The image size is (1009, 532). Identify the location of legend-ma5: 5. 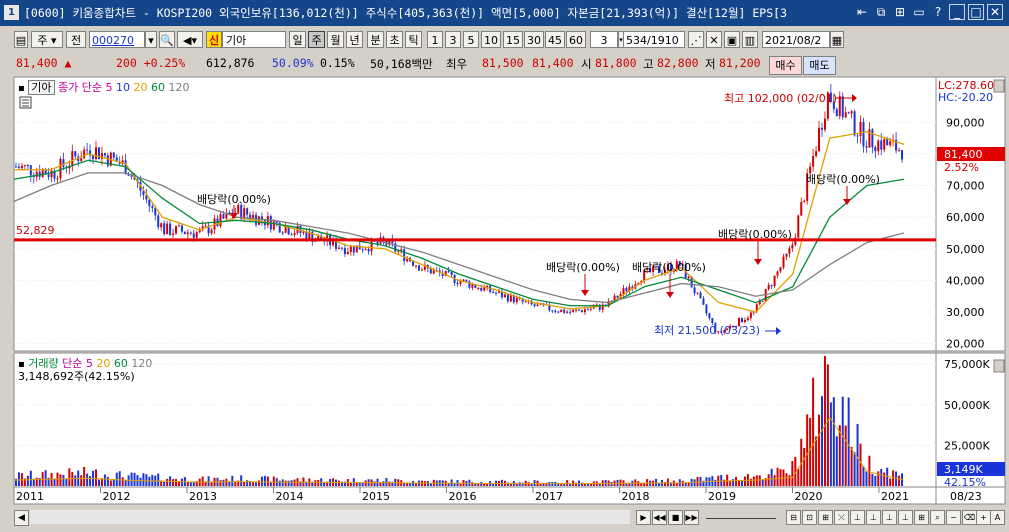
(109, 87).